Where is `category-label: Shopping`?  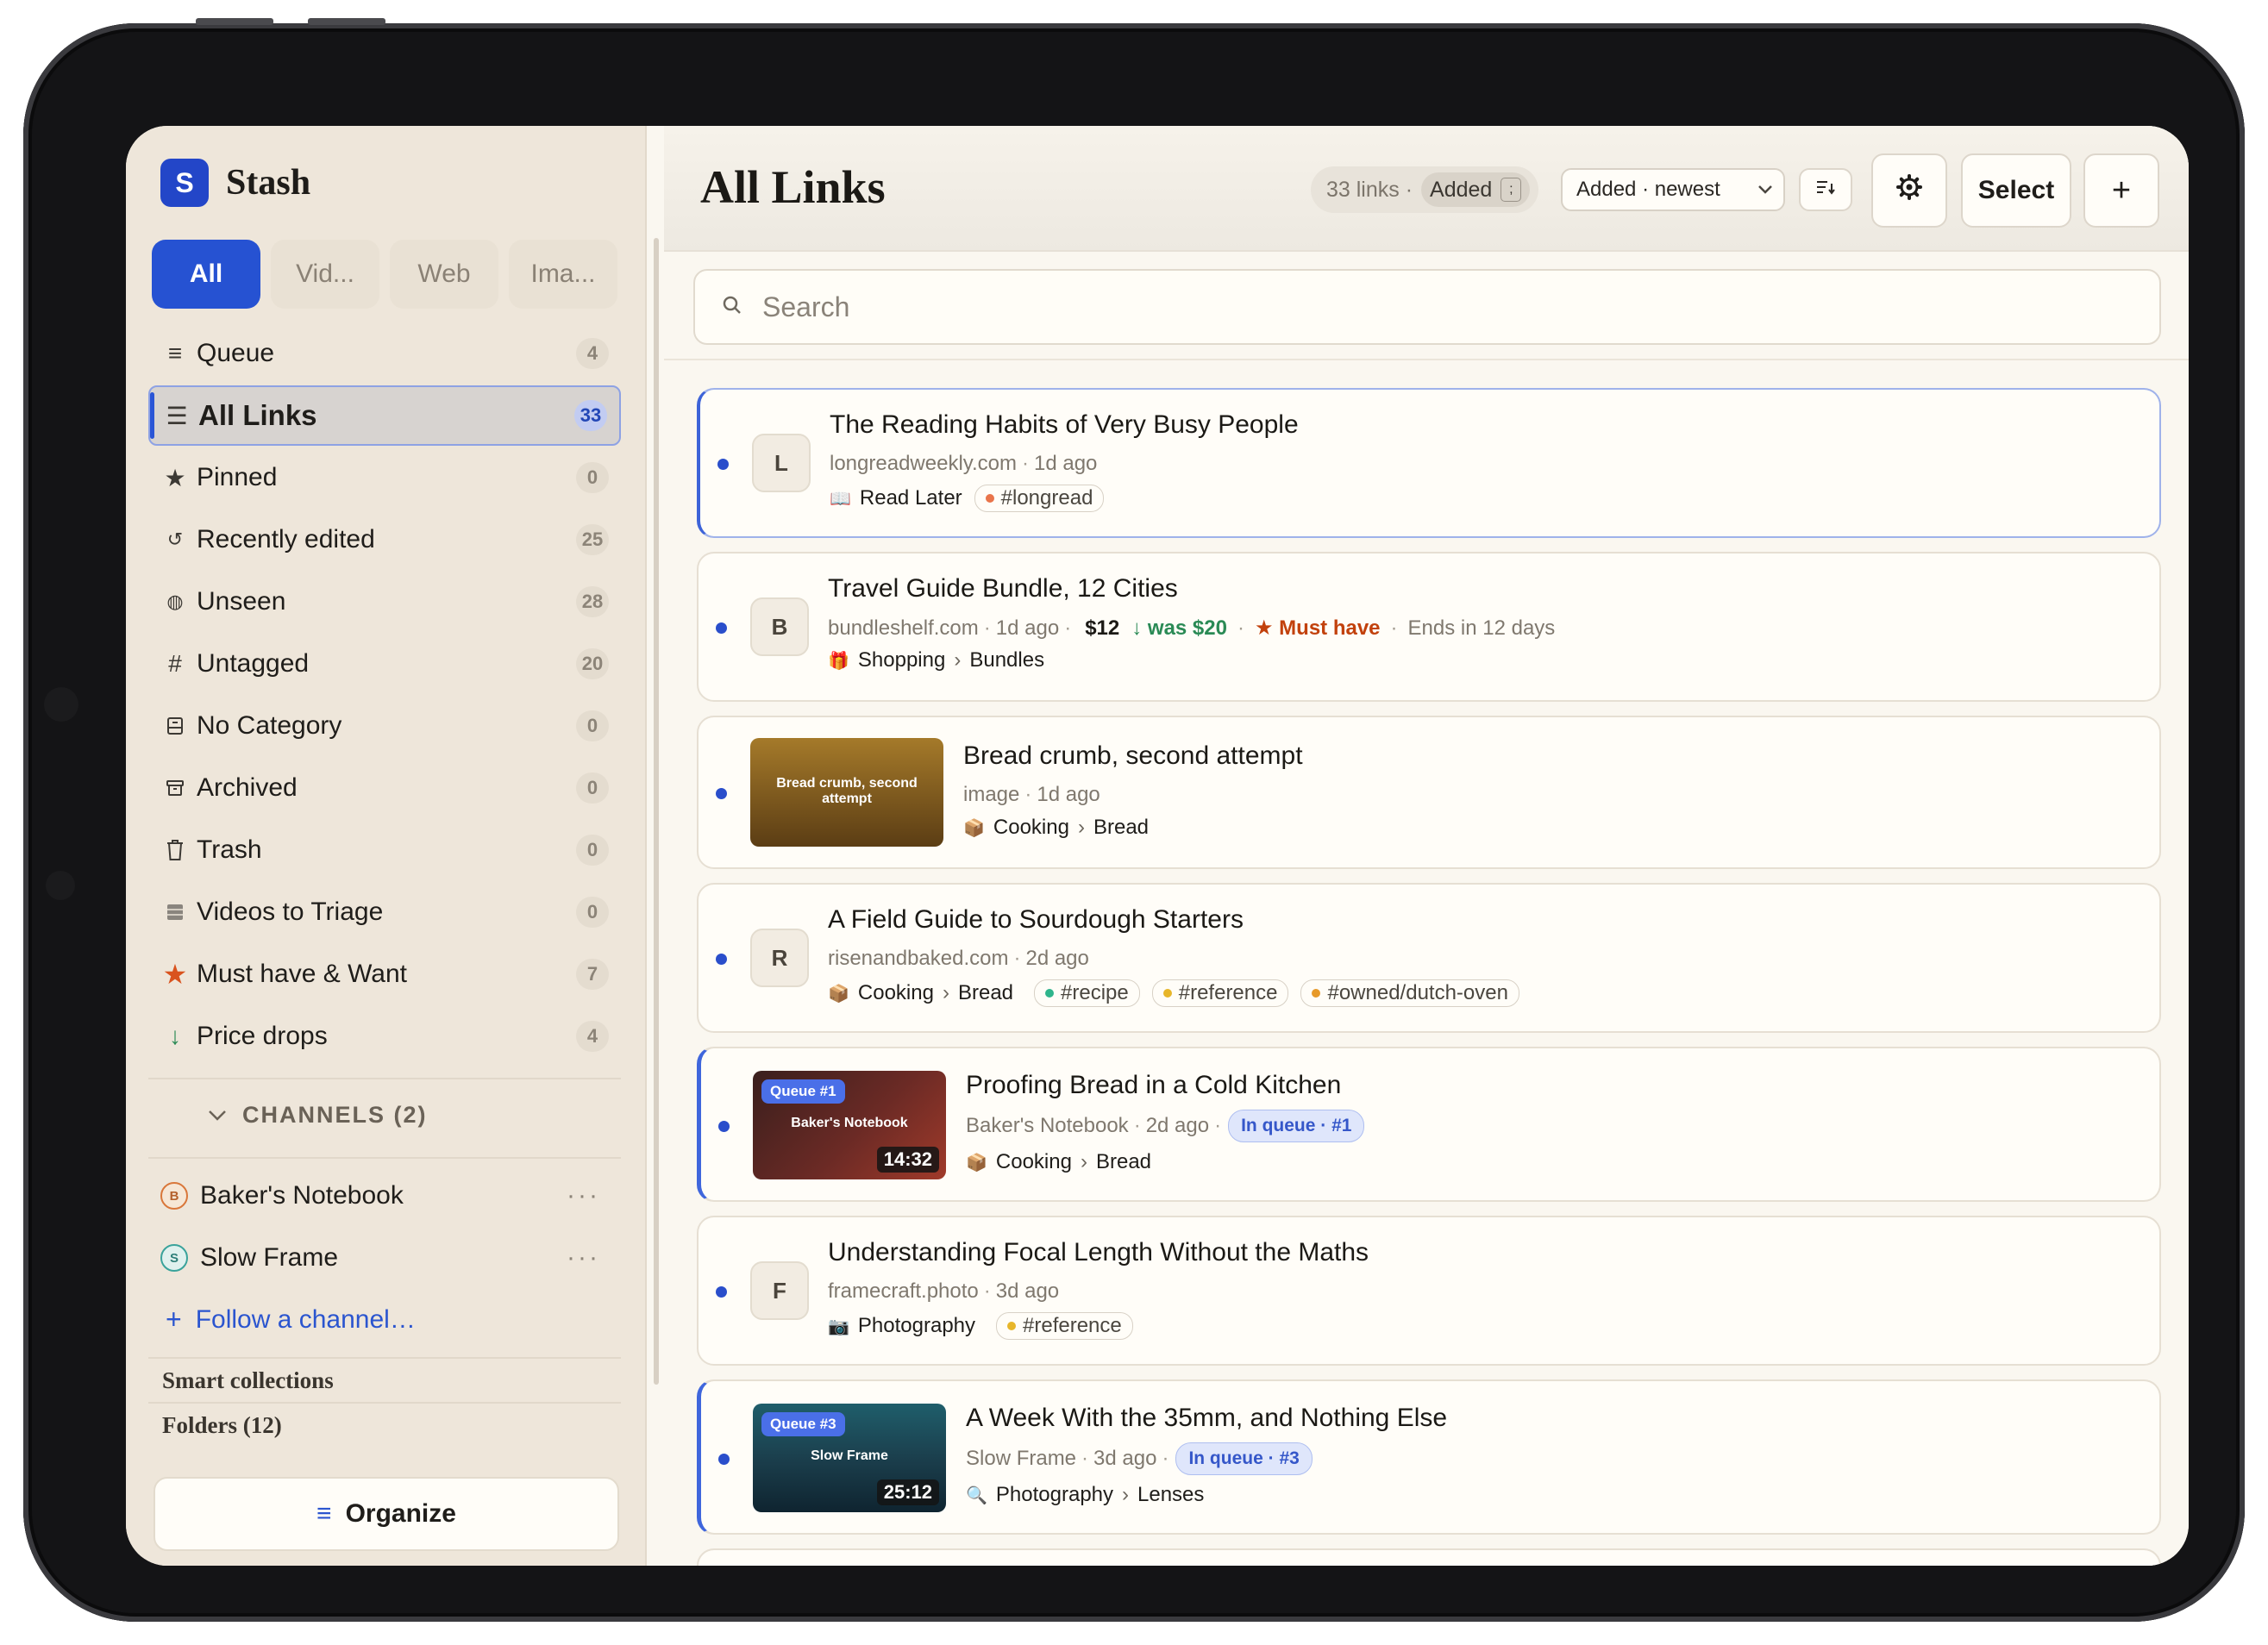
category-label: Shopping is located at coordinates (901, 660).